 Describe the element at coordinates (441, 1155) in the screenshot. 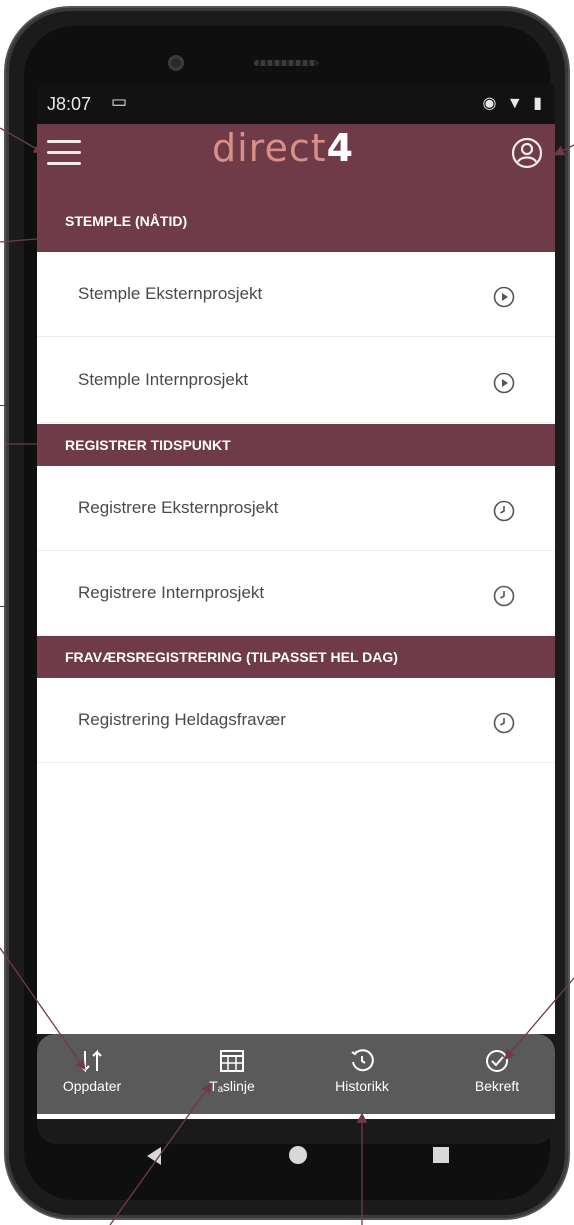

I see `recent-apps-button-icon` at that location.